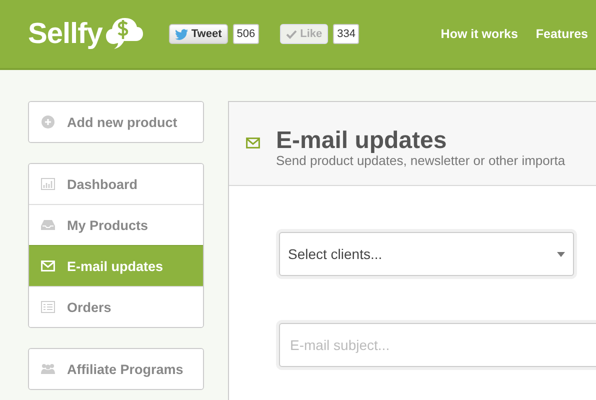  Describe the element at coordinates (198, 34) in the screenshot. I see `tweet-button: Tweet` at that location.